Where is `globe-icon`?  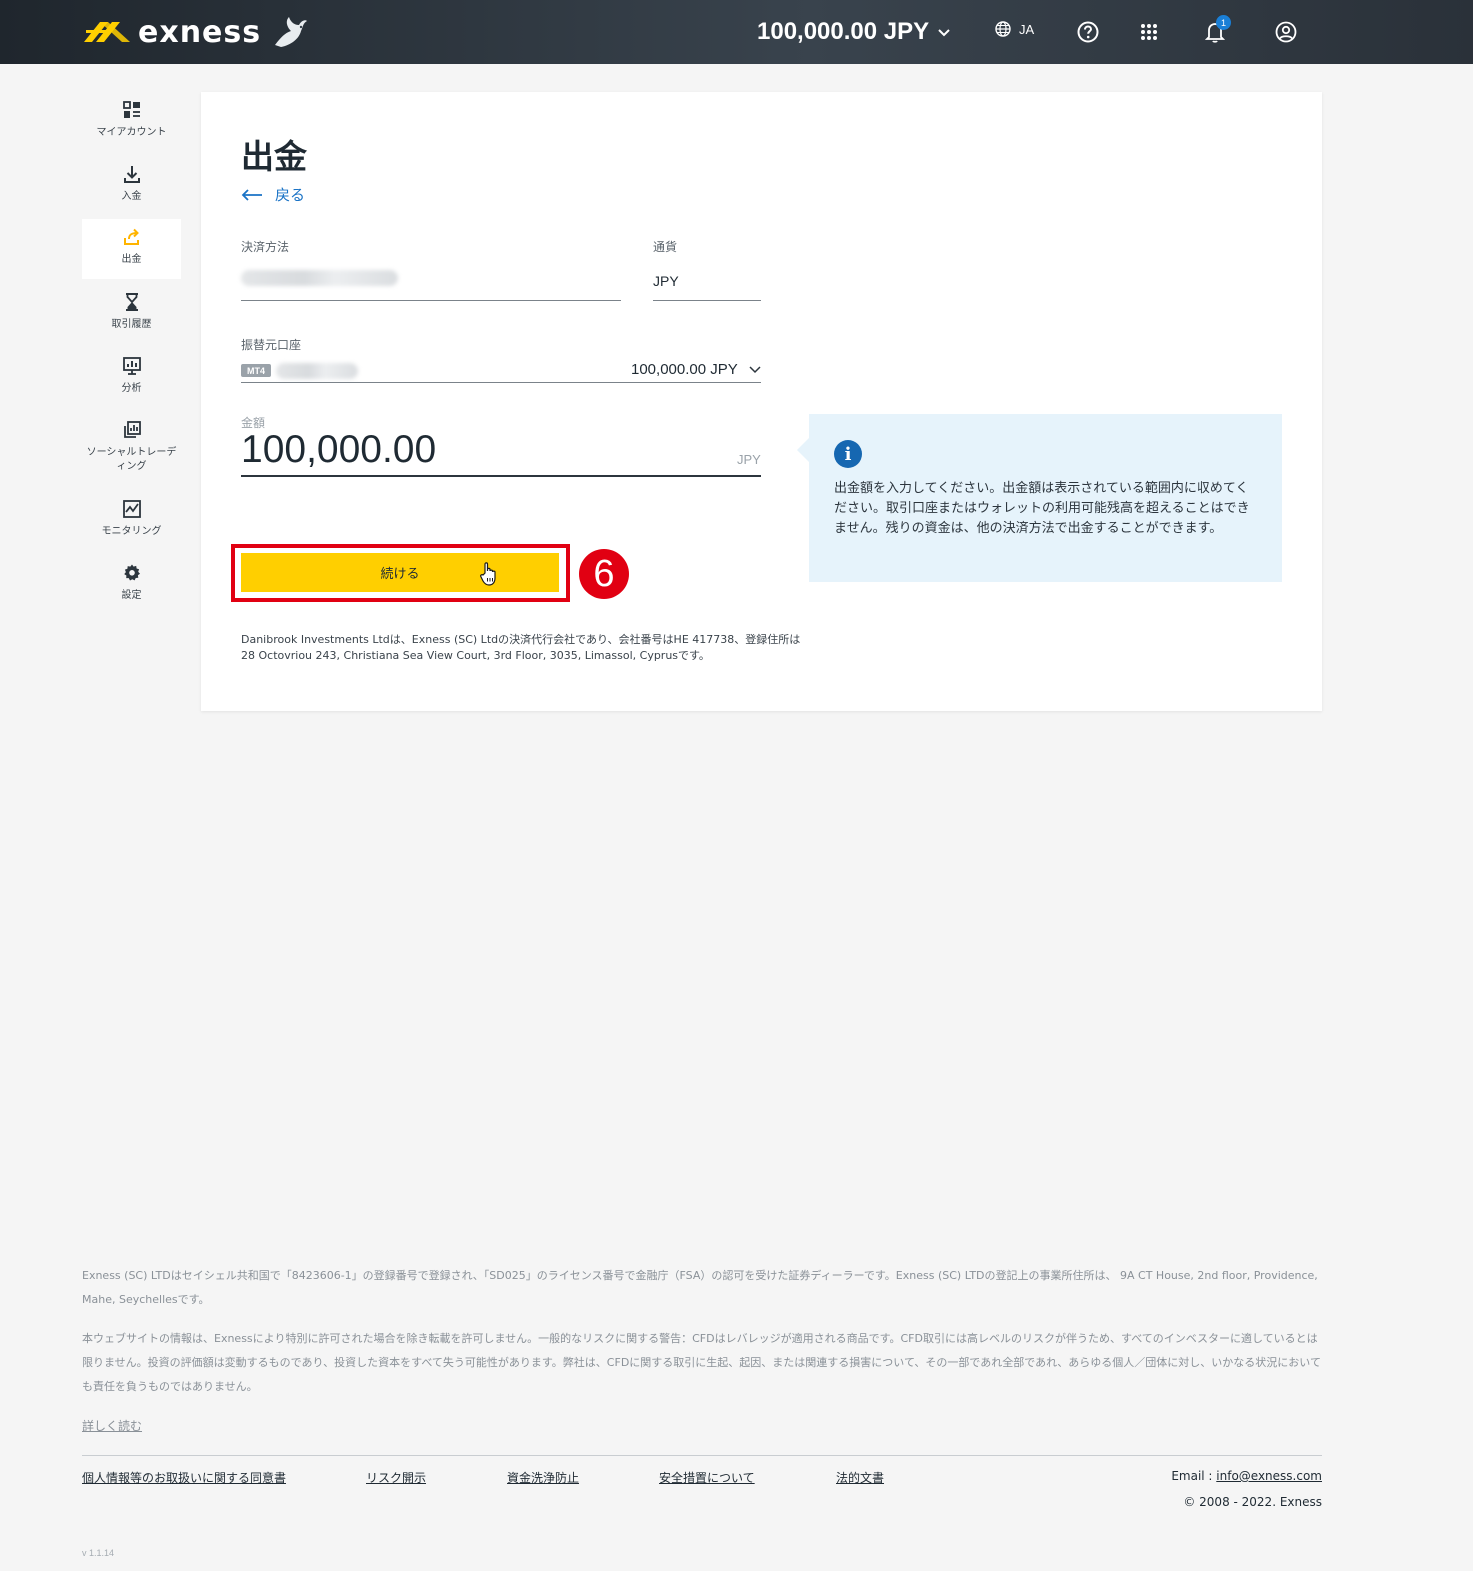
globe-icon is located at coordinates (1003, 29).